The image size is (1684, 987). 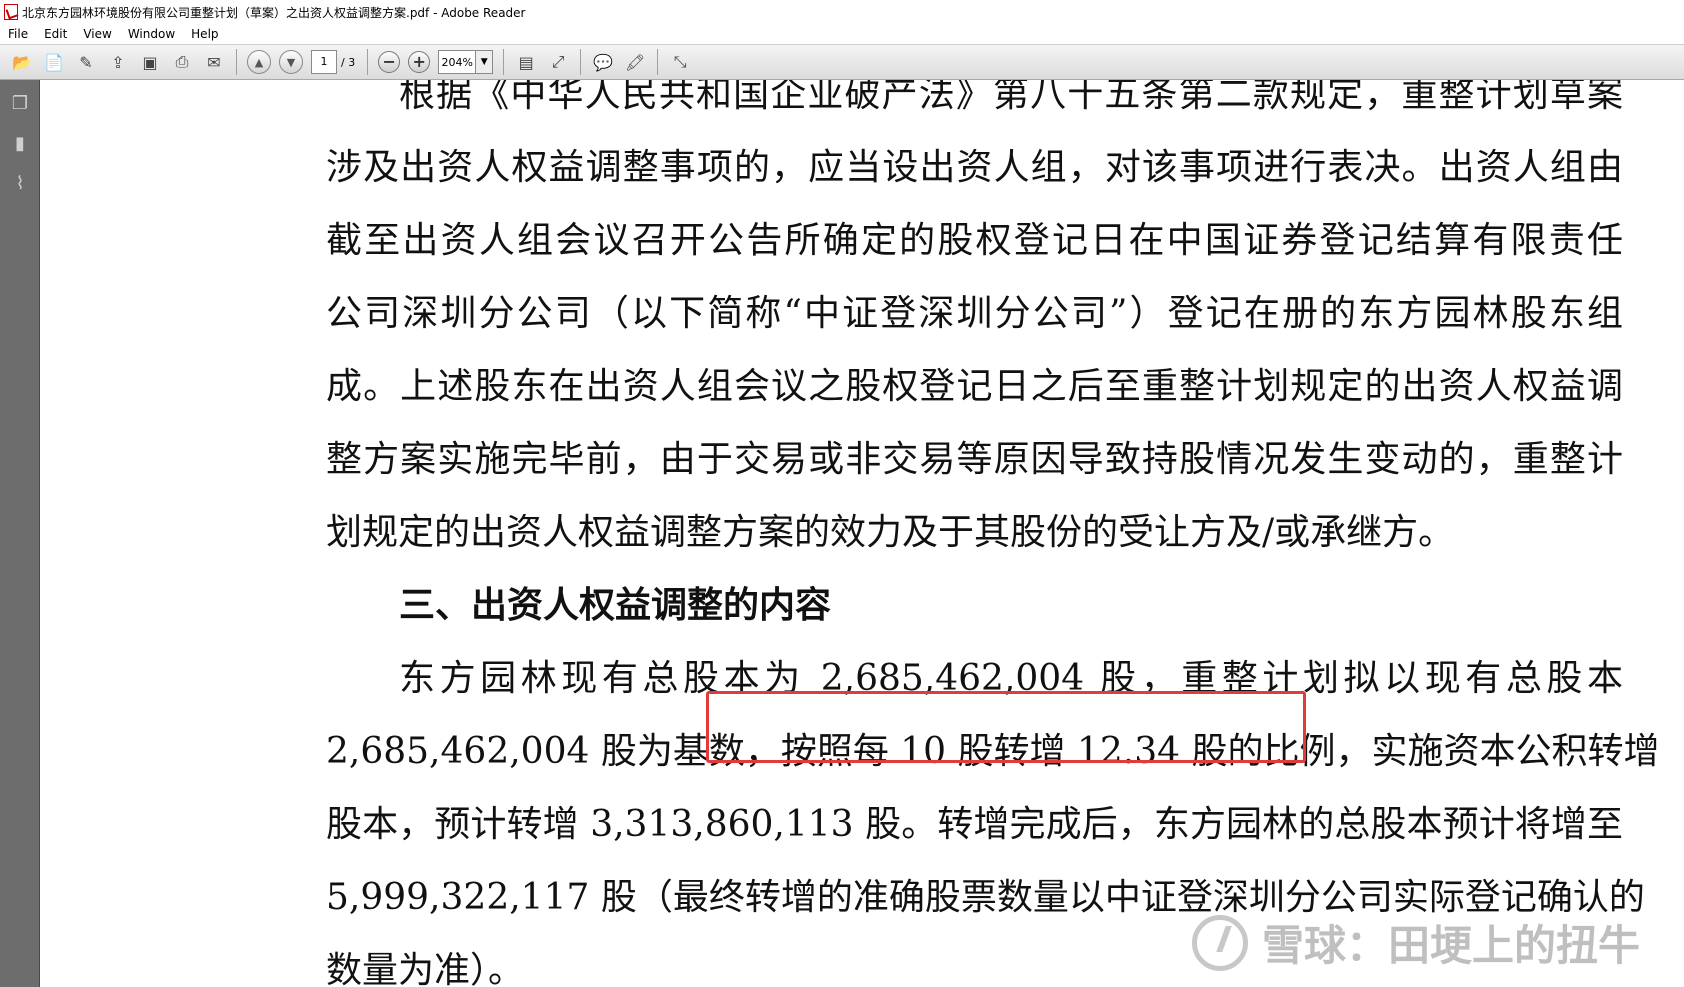 I want to click on menu-window: Window, so click(x=151, y=34).